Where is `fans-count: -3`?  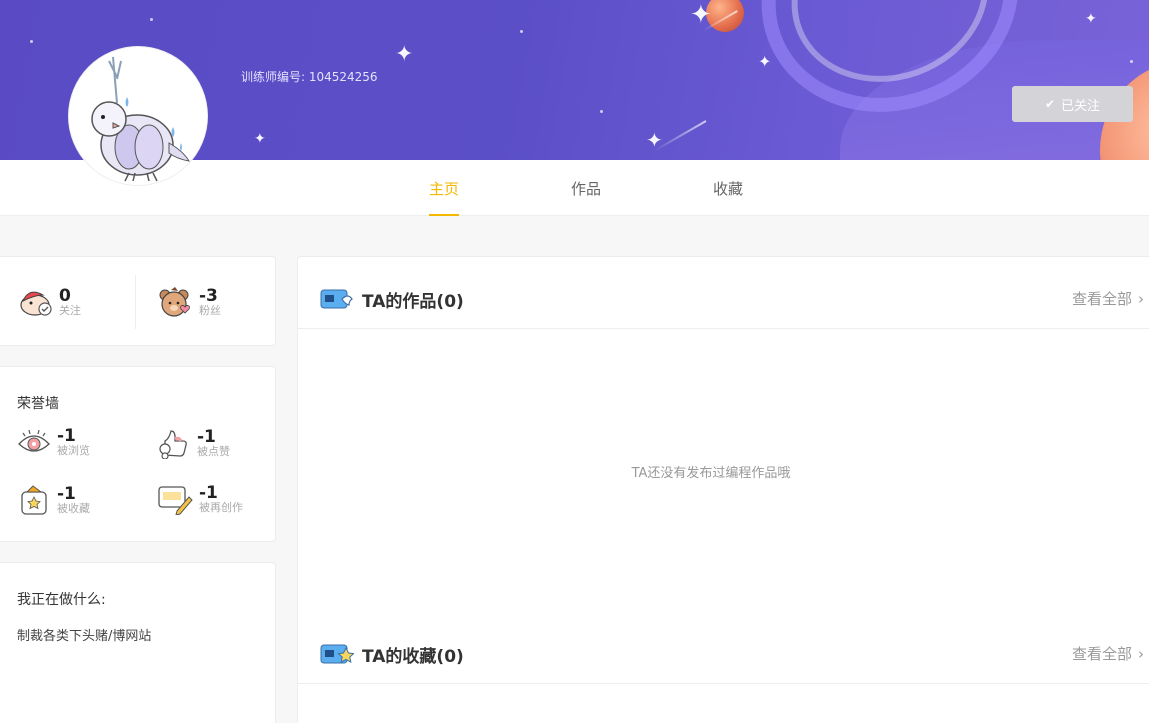 fans-count: -3 is located at coordinates (208, 296).